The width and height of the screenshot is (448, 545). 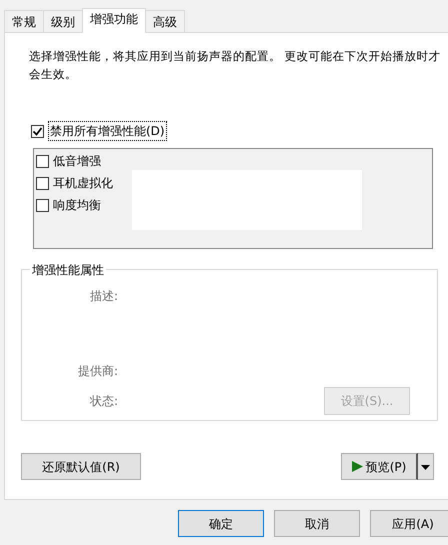 What do you see at coordinates (24, 21) in the screenshot?
I see `tab: 常规` at bounding box center [24, 21].